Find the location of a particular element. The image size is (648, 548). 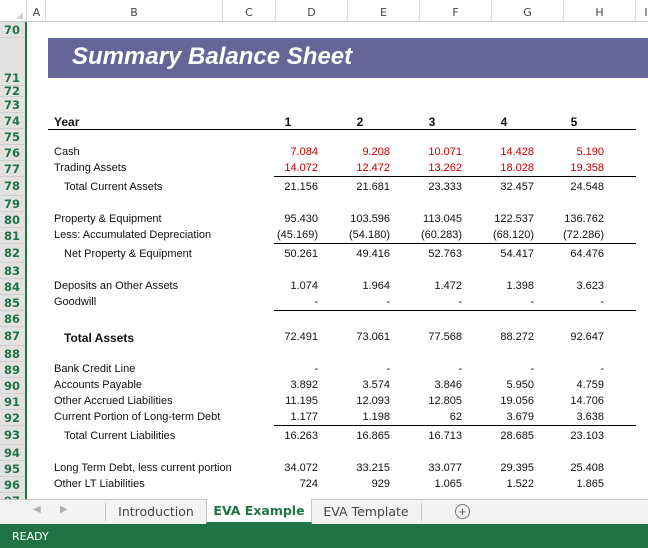

cell-value: 32.457 is located at coordinates (499, 187).